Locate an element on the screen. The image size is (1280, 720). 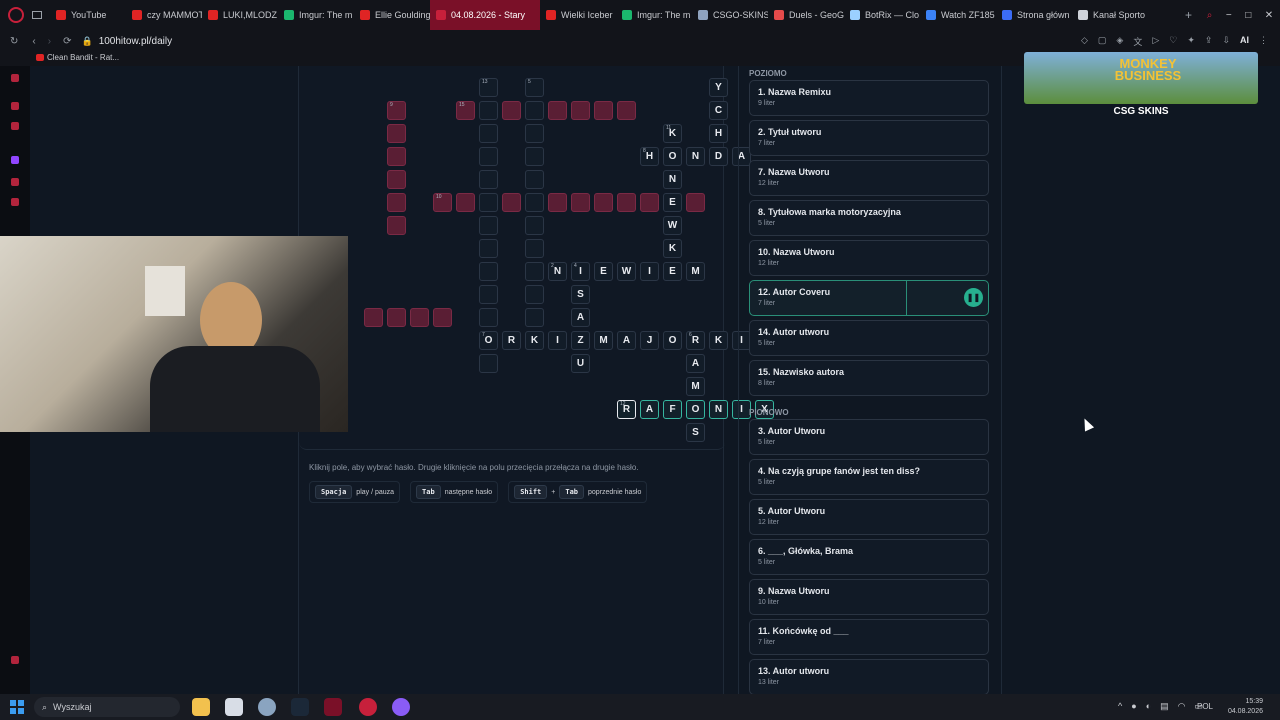
network-icon: ▤ is located at coordinates (1164, 706).